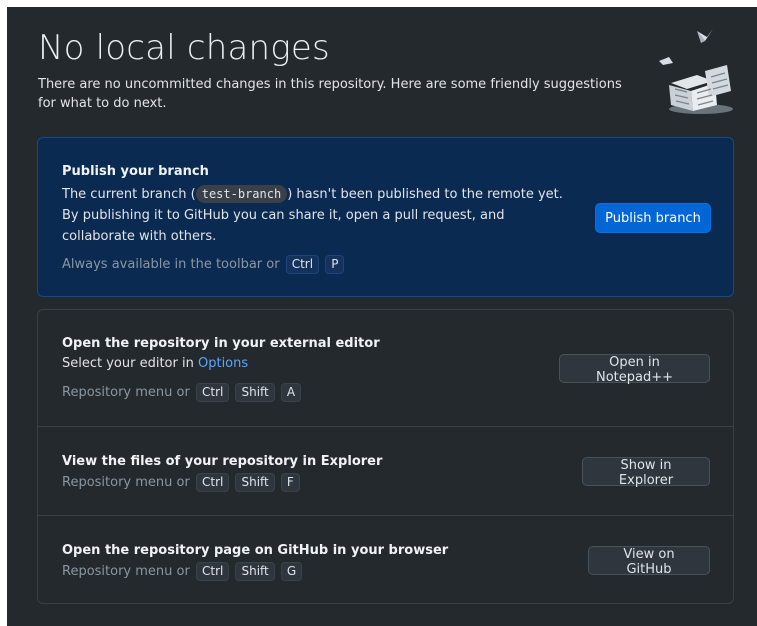 The height and width of the screenshot is (626, 757). I want to click on branch-name-chip: test-branch, so click(241, 194).